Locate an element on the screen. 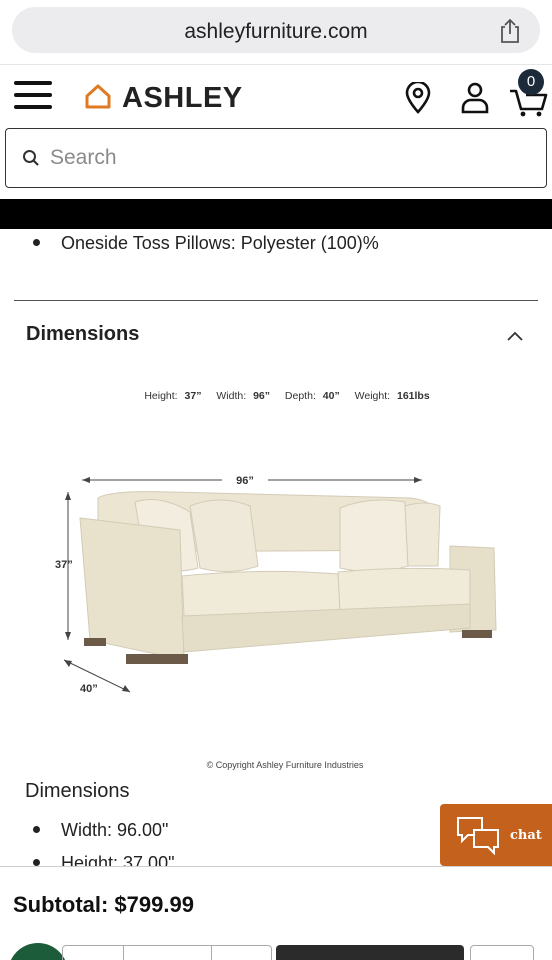 This screenshot has height=960, width=552. store-locator-icon is located at coordinates (418, 98).